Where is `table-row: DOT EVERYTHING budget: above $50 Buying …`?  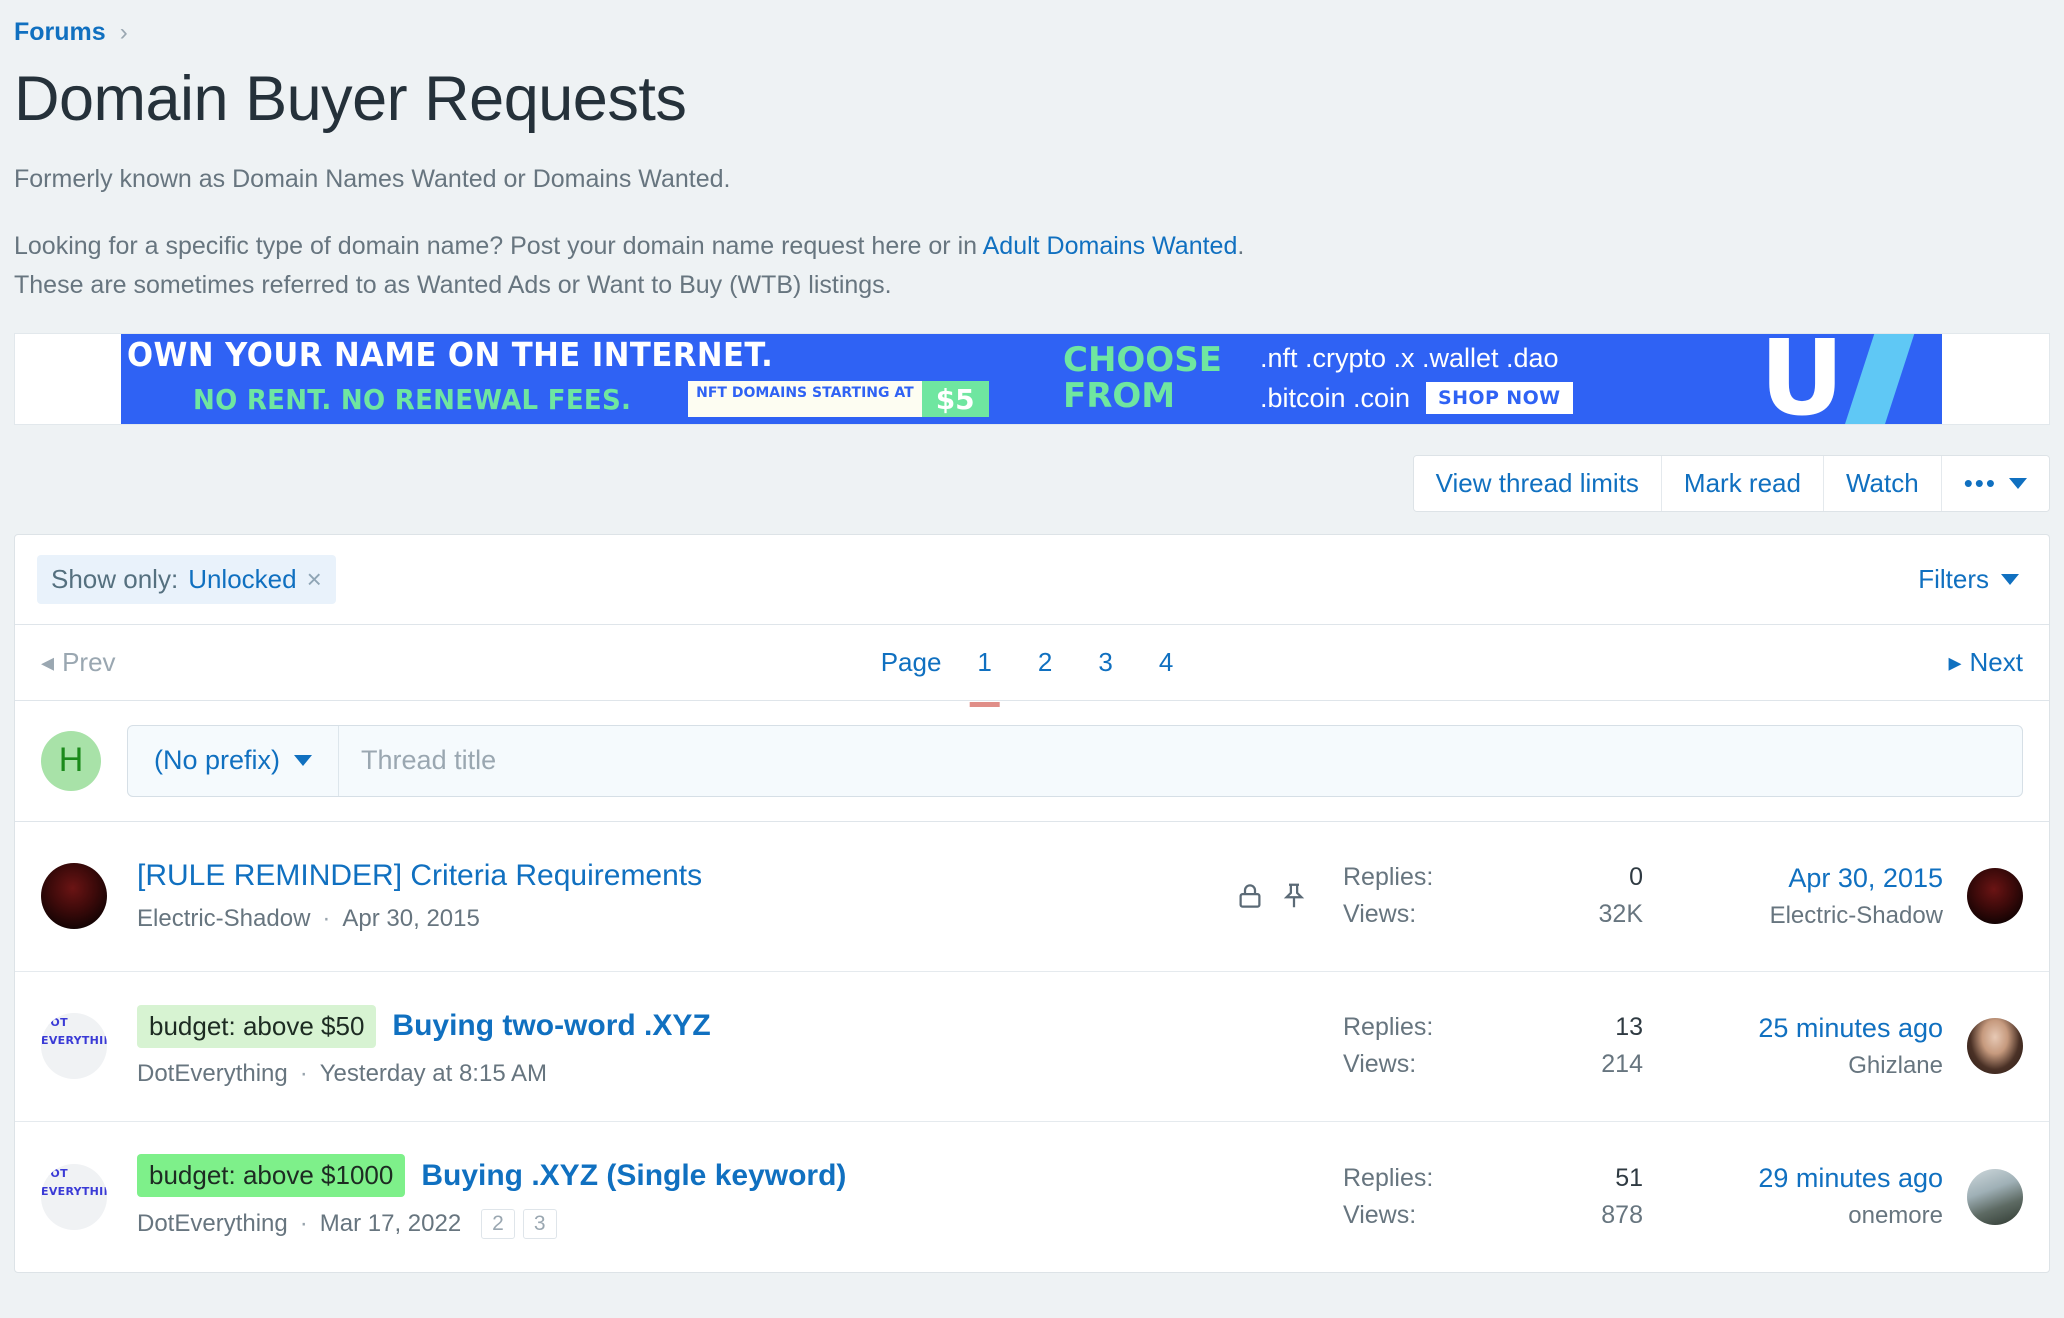 table-row: DOT EVERYTHING budget: above $50 Buying … is located at coordinates (1032, 1047).